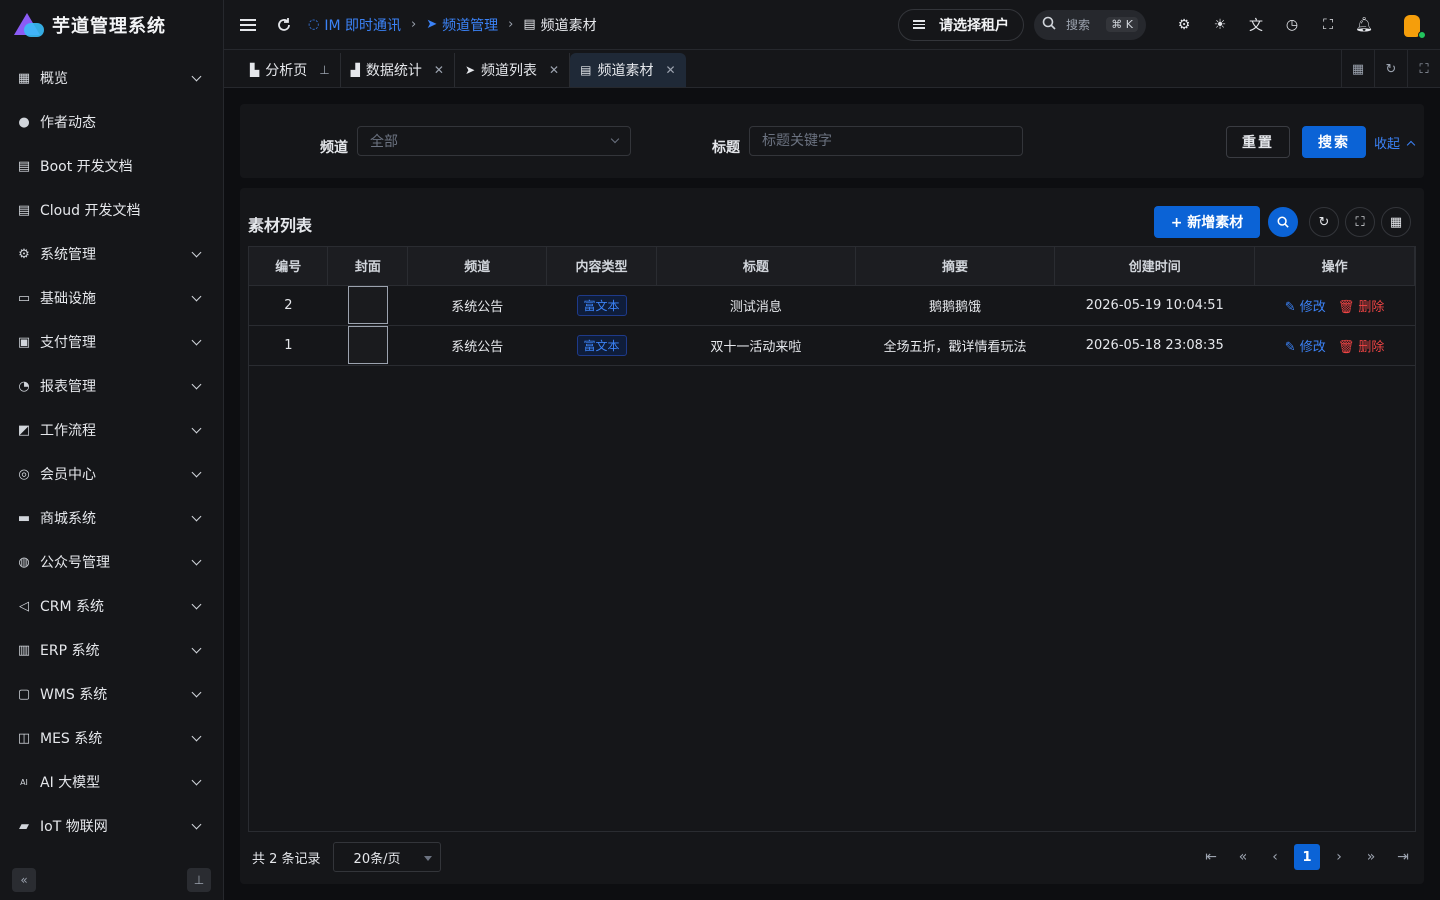  What do you see at coordinates (1207, 222) in the screenshot?
I see `add-material-button: + 新增素材` at bounding box center [1207, 222].